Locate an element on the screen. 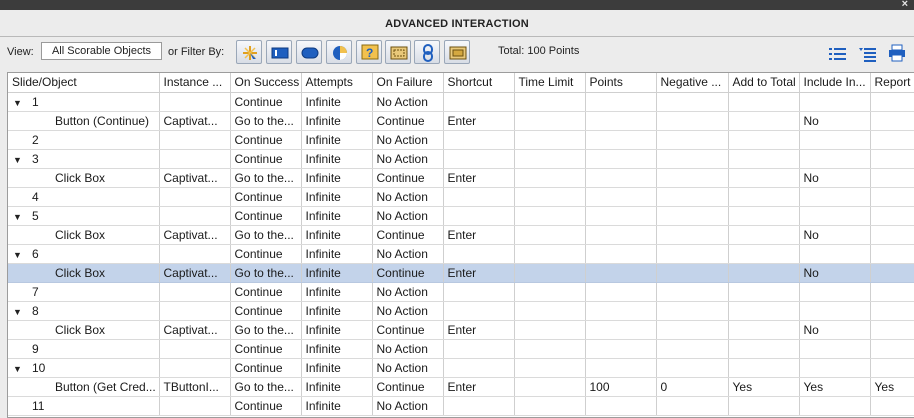  slide-row: 4 Continue Infinite No Action is located at coordinates (461, 197).